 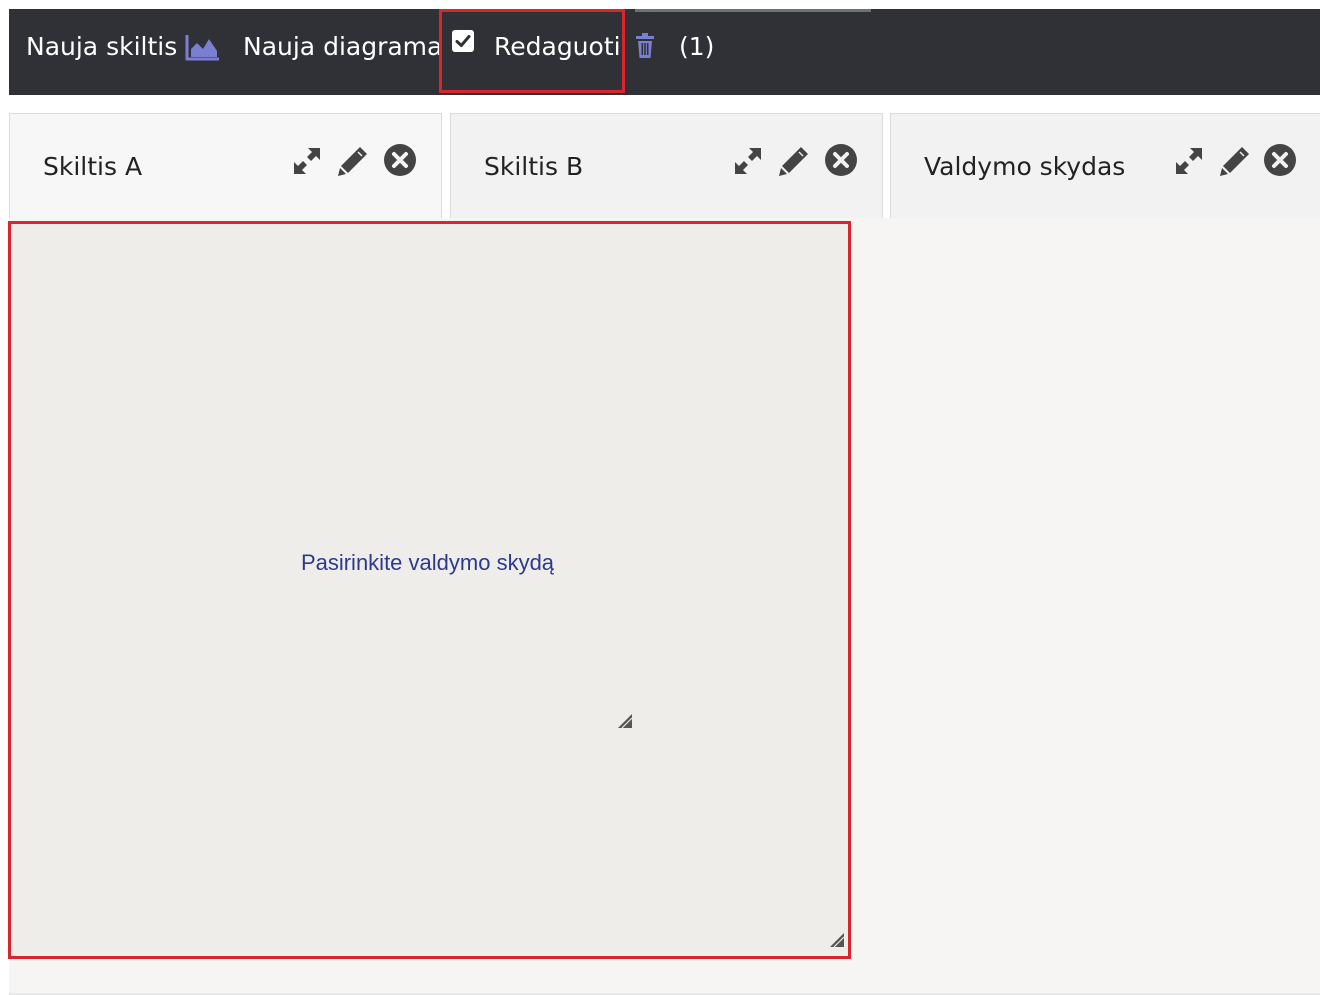 What do you see at coordinates (534, 166) in the screenshot?
I see `tab-label: Skiltis B` at bounding box center [534, 166].